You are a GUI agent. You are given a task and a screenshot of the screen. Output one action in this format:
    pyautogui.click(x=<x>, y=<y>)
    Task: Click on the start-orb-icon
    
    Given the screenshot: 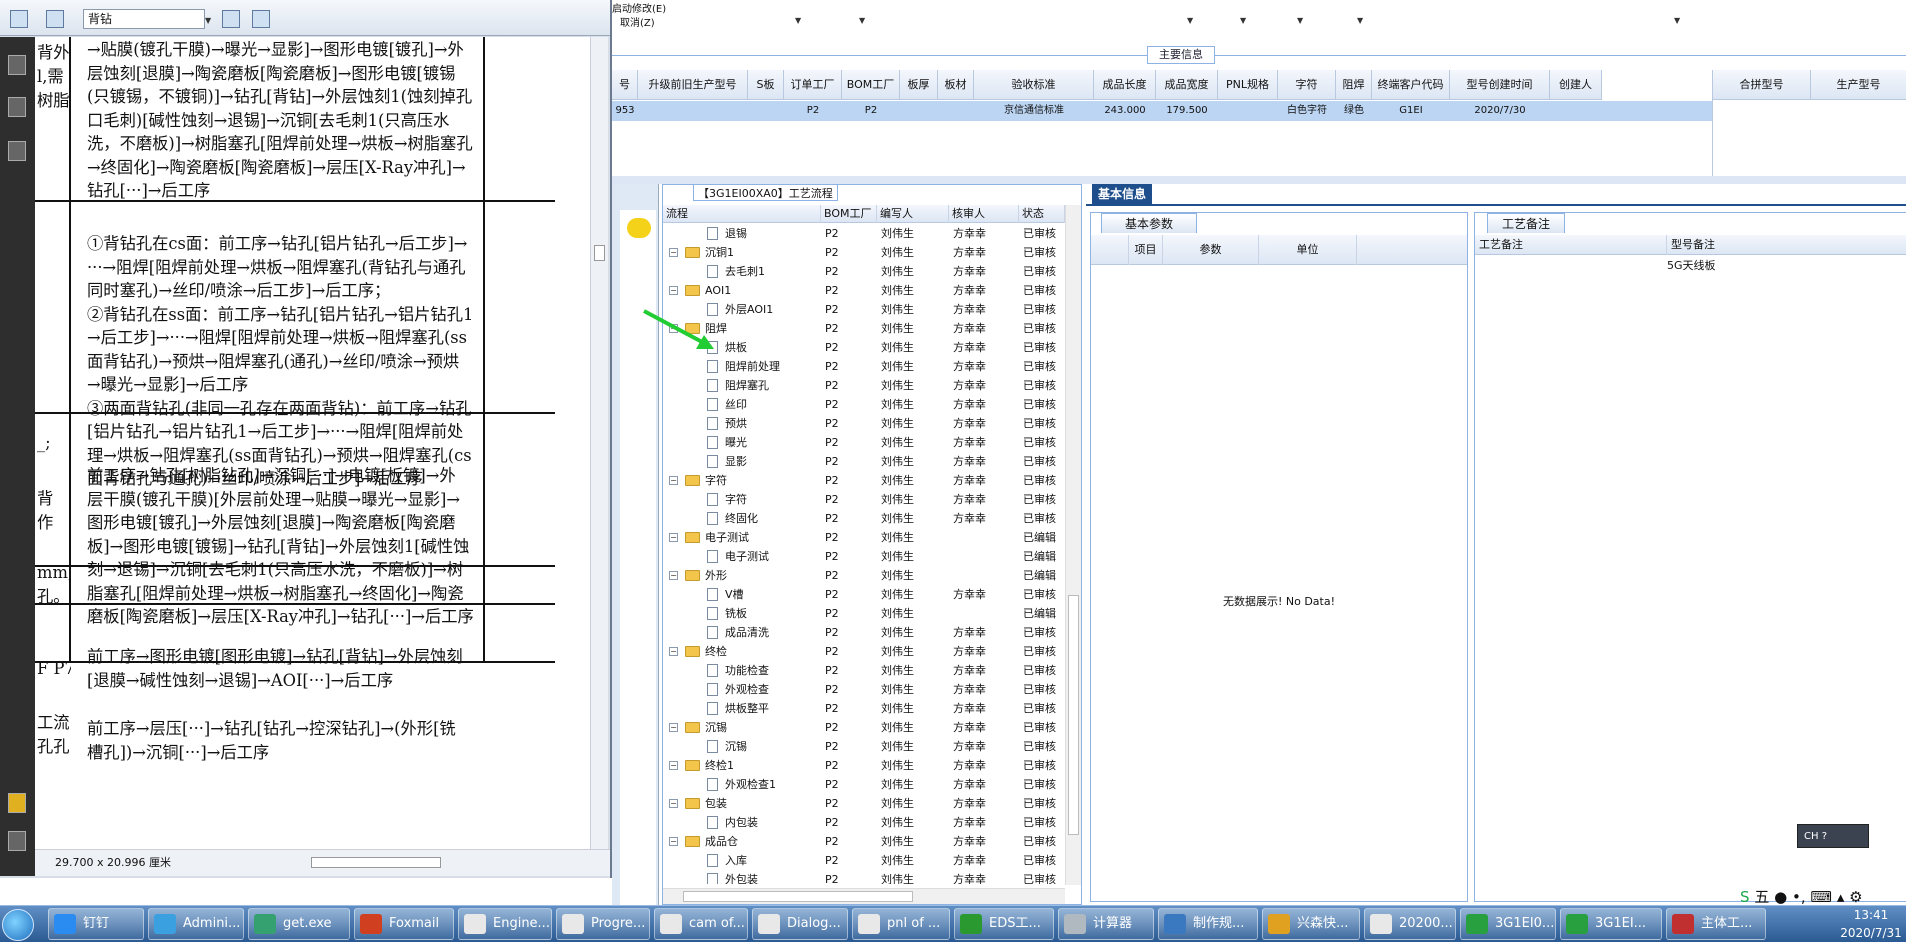 What is the action you would take?
    pyautogui.click(x=18, y=925)
    